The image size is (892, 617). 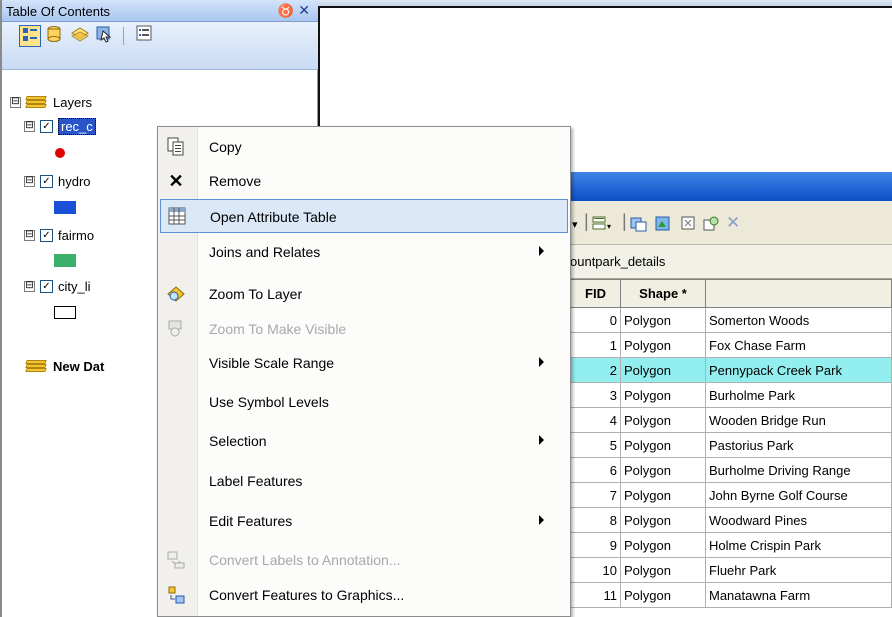 What do you see at coordinates (798, 545) in the screenshot?
I see `cell-name: Holme Crispin Park` at bounding box center [798, 545].